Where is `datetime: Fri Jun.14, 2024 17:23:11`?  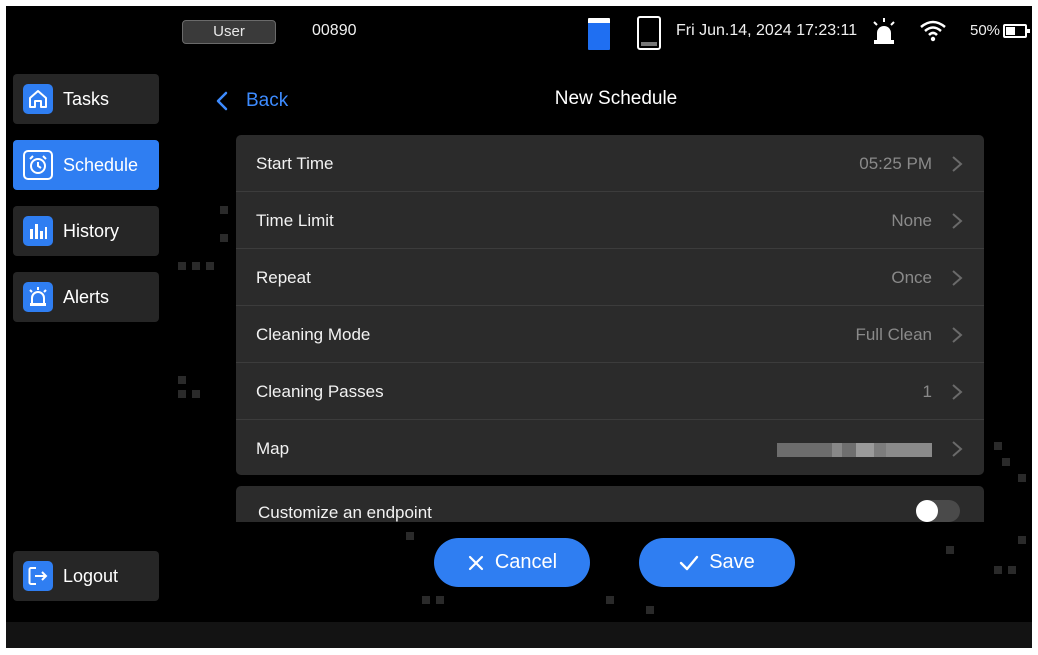
datetime: Fri Jun.14, 2024 17:23:11 is located at coordinates (767, 30).